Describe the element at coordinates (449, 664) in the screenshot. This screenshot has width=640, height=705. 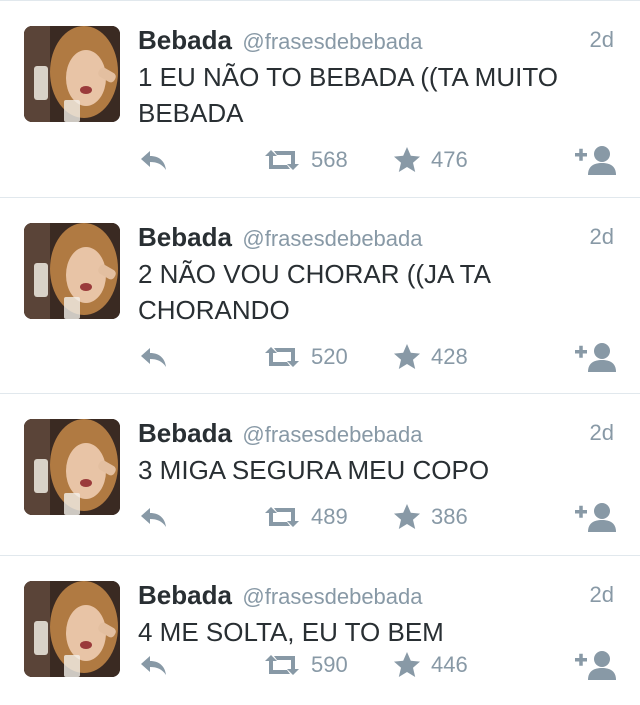
I see `favorite-count: 446` at that location.